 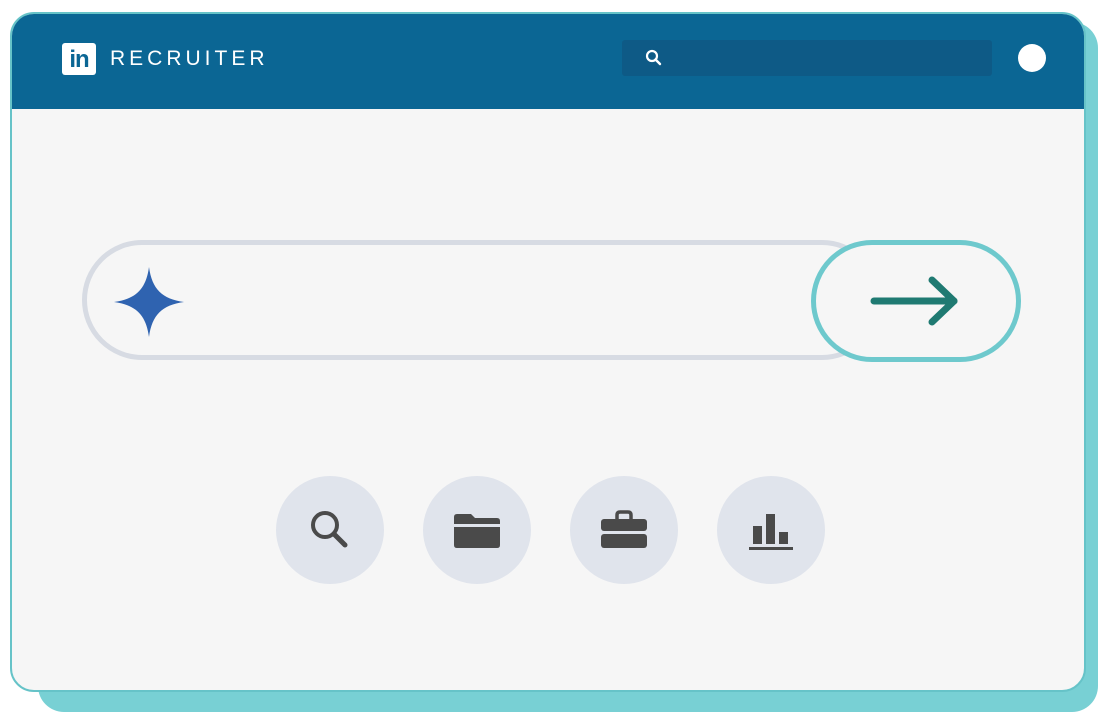 I want to click on search-action-button, so click(x=330, y=530).